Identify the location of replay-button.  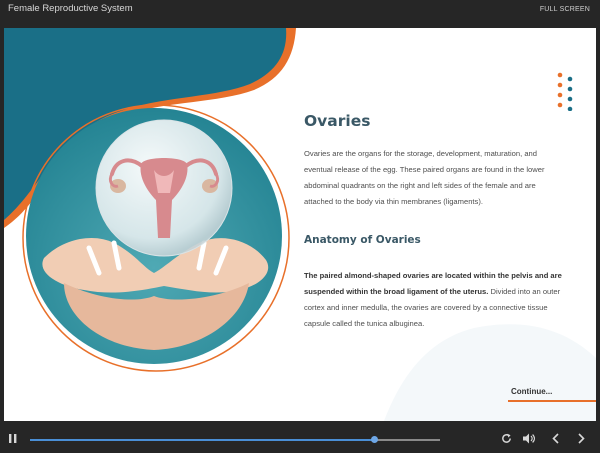
(506, 438).